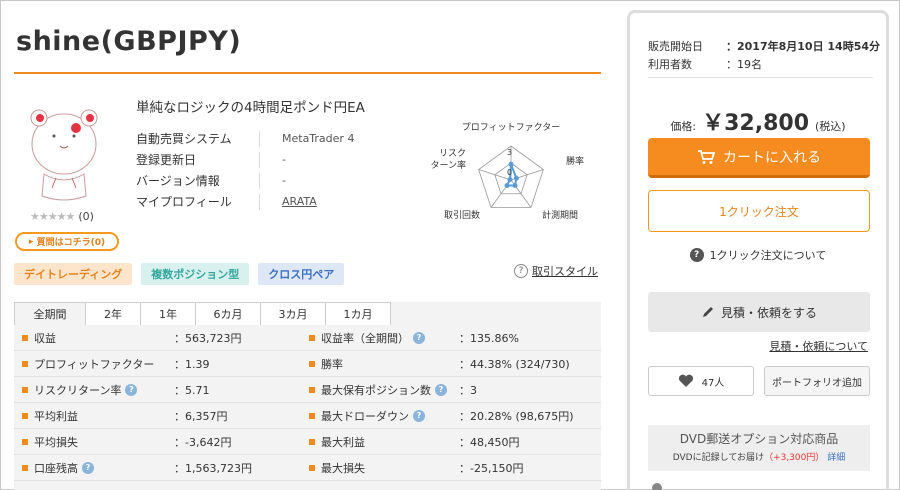 The height and width of the screenshot is (490, 900). What do you see at coordinates (307, 442) in the screenshot?
I see `stat-row: 平均損失 ：-3,642円 最大利益 ：48,450円` at bounding box center [307, 442].